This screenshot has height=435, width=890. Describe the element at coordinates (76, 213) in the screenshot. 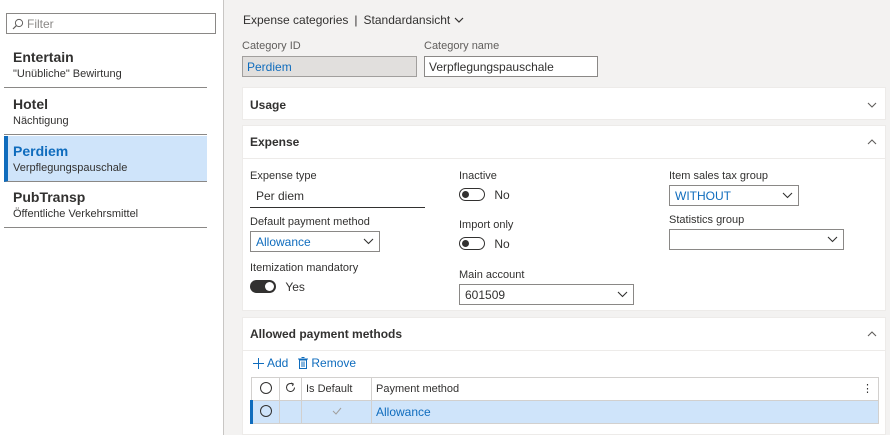

I see `list-item-subtitle: Öffentliche Verkehrsmittel` at that location.